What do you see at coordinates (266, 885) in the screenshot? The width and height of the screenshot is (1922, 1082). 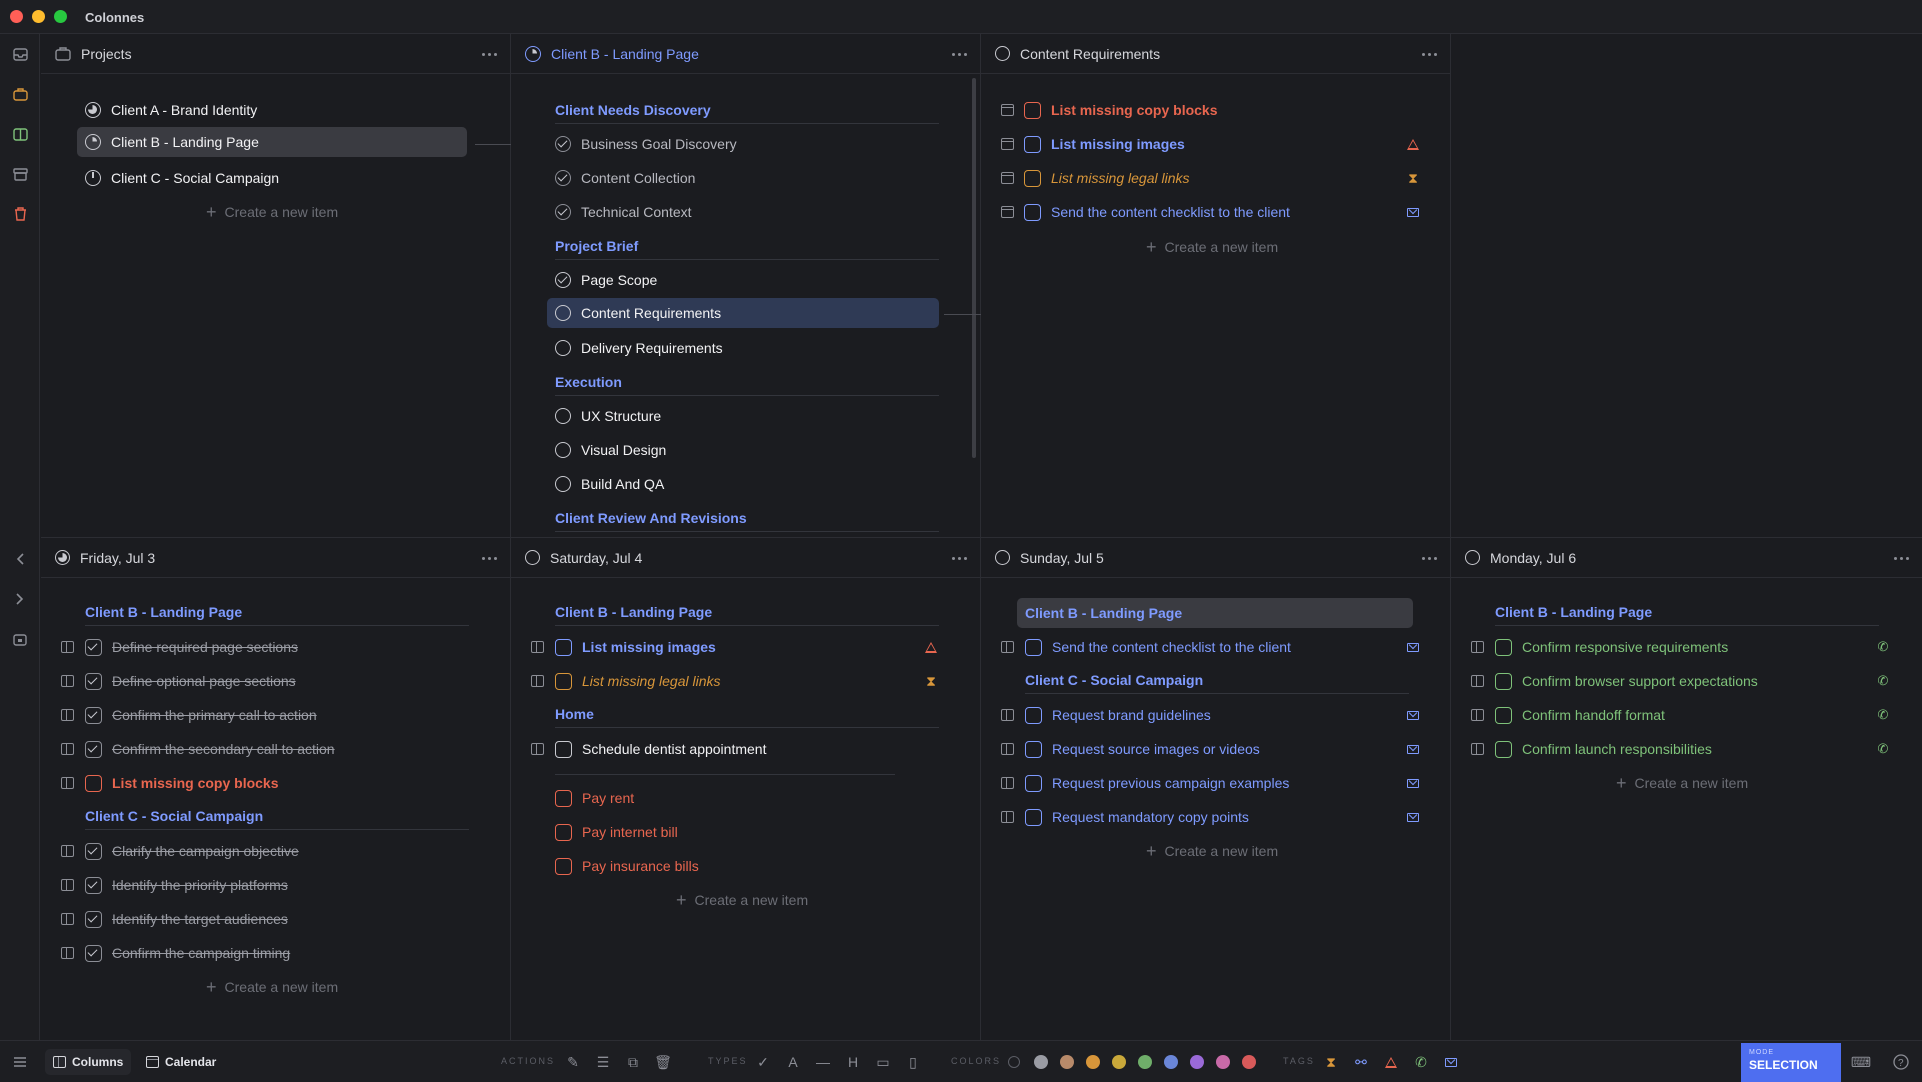 I see `task-item: Identify the priority platforms` at bounding box center [266, 885].